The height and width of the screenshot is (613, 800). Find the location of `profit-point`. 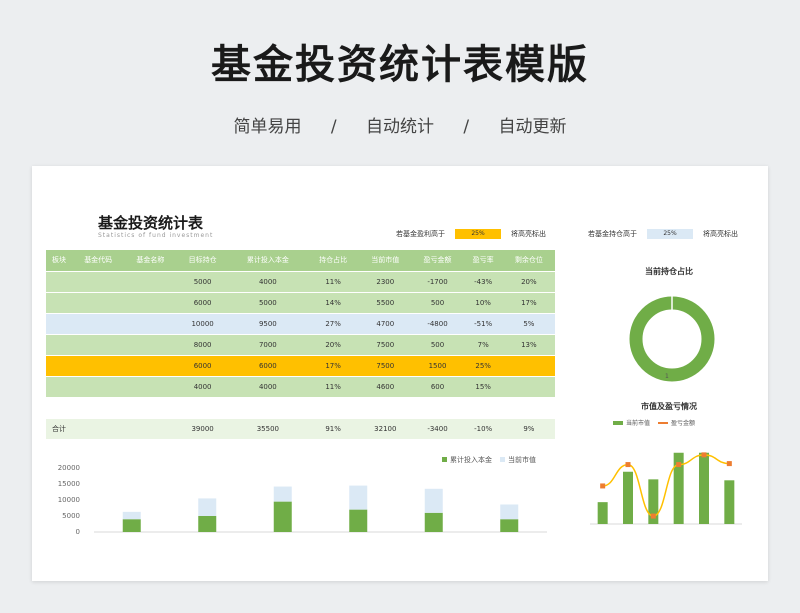

profit-point is located at coordinates (704, 455).